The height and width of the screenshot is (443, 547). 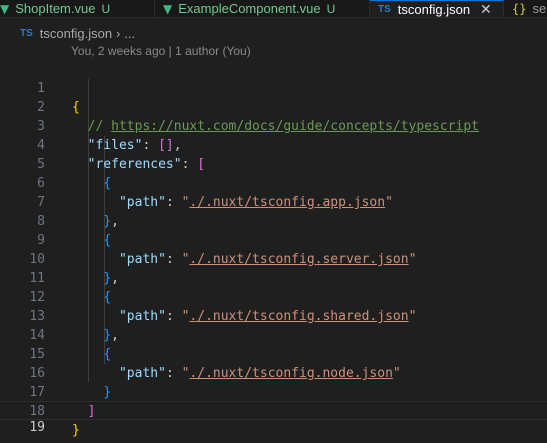 I want to click on code-line: 9 "path": "./.nuxt/tsconfig.server.json", so click(x=273, y=239).